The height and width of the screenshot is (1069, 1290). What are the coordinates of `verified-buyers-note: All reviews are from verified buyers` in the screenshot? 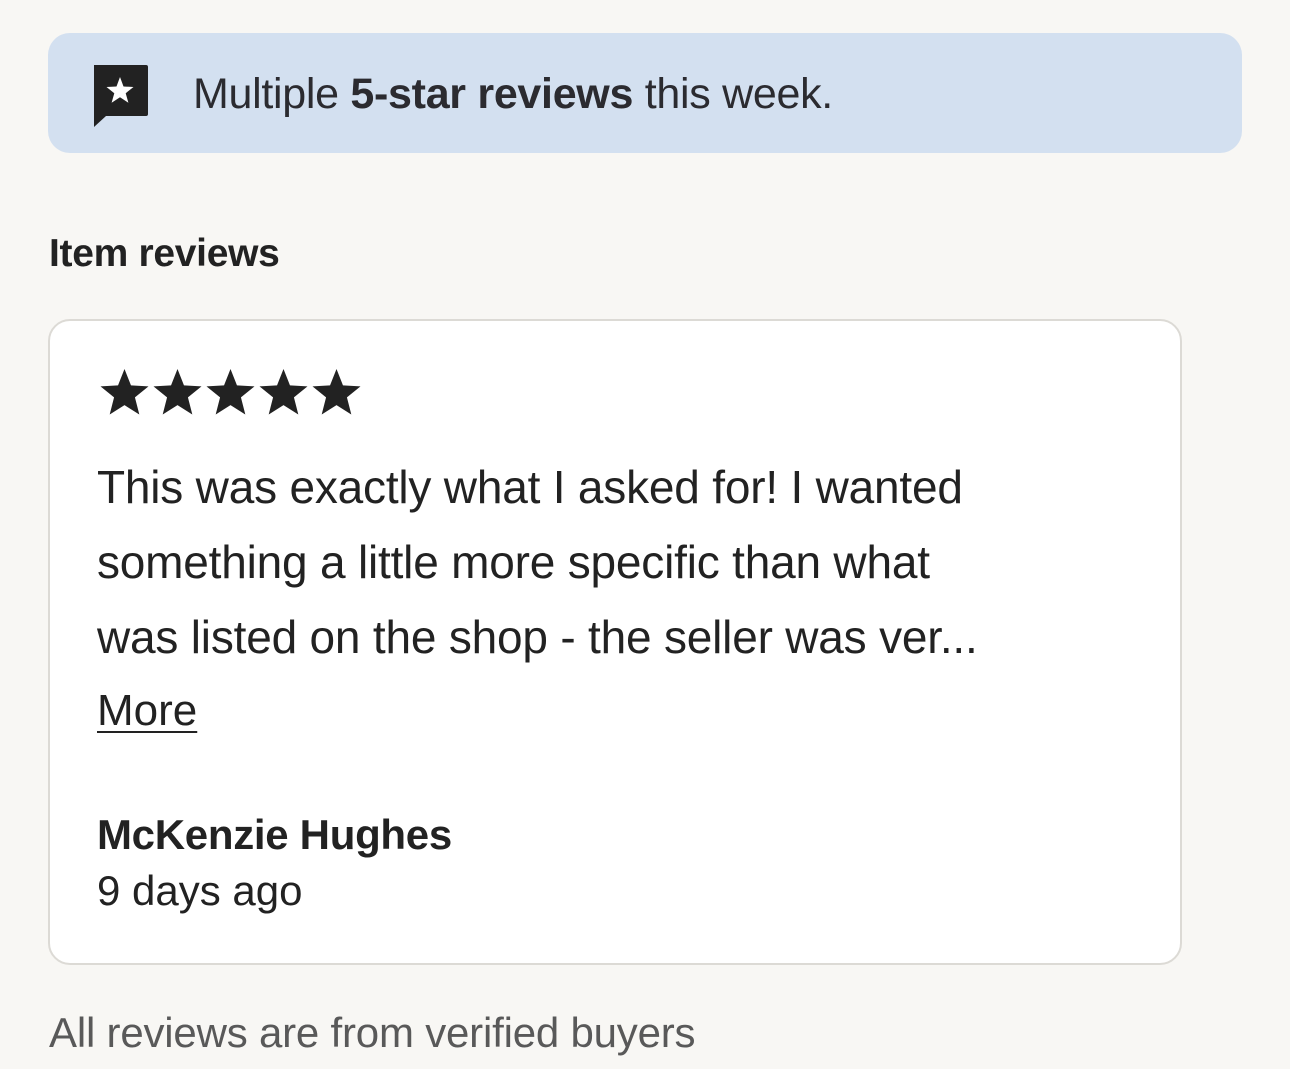 It's located at (372, 1032).